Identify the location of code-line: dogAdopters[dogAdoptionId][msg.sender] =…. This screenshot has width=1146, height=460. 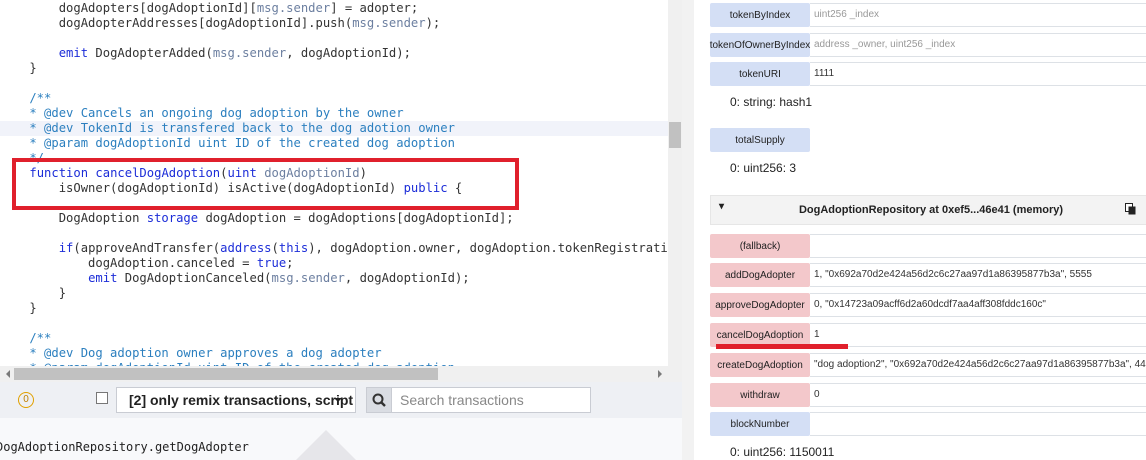
(209, 8).